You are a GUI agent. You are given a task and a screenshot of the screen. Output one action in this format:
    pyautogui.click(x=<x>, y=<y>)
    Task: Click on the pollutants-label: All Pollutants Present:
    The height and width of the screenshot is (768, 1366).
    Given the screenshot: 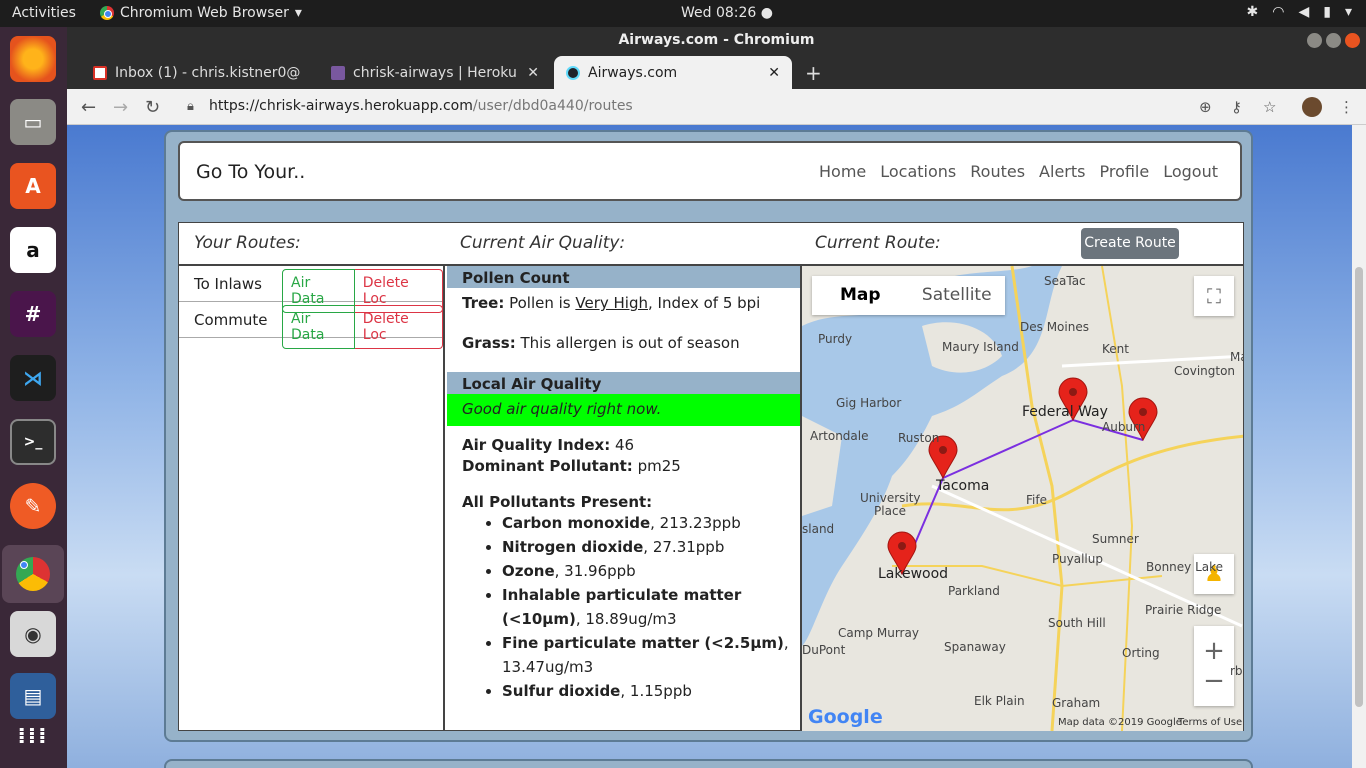 What is the action you would take?
    pyautogui.click(x=557, y=502)
    